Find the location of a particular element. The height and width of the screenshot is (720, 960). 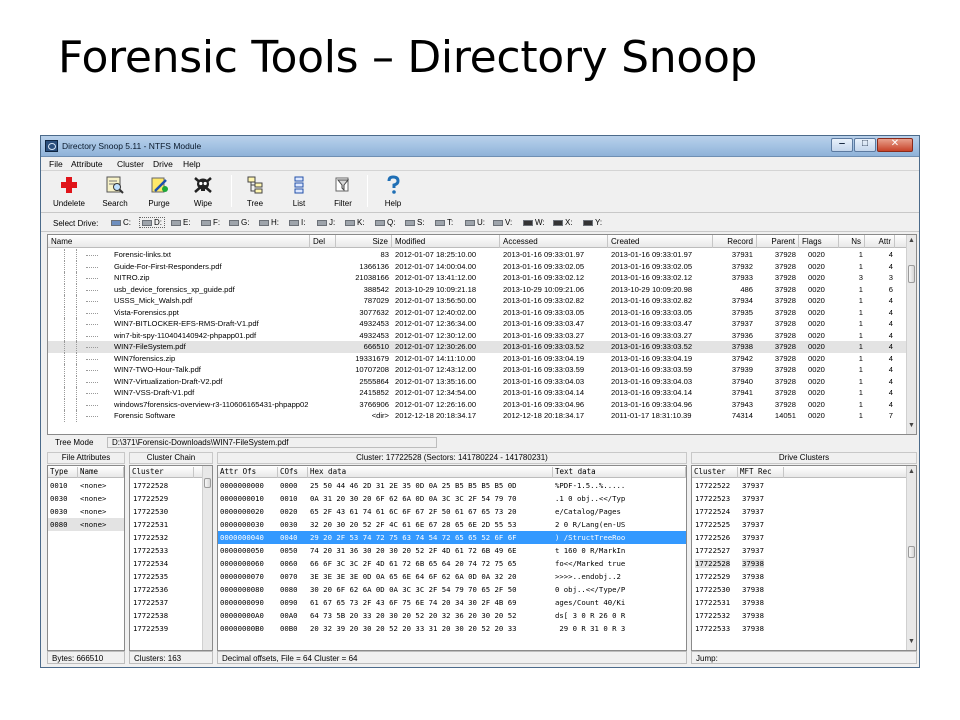

drive-cluster-row: 17722528 37938 is located at coordinates (797, 563).